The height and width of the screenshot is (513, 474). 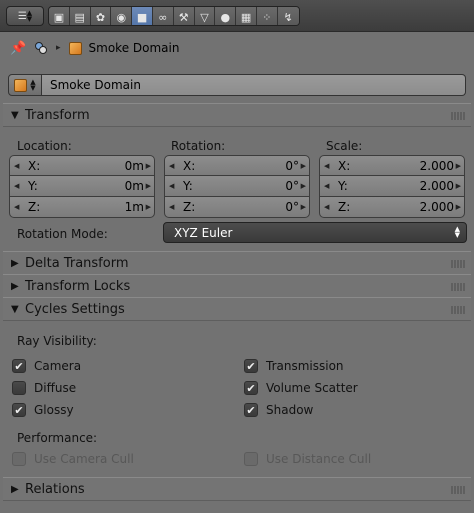 I want to click on glossy-label: Glossy, so click(x=54, y=410).